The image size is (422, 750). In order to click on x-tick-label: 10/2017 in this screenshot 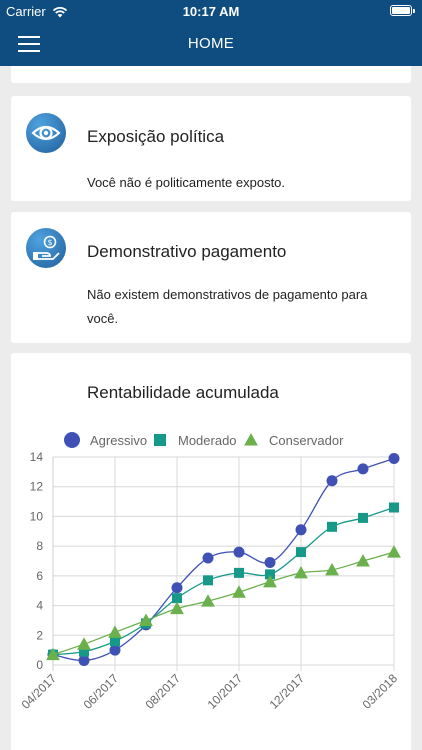, I will do `click(225, 691)`.